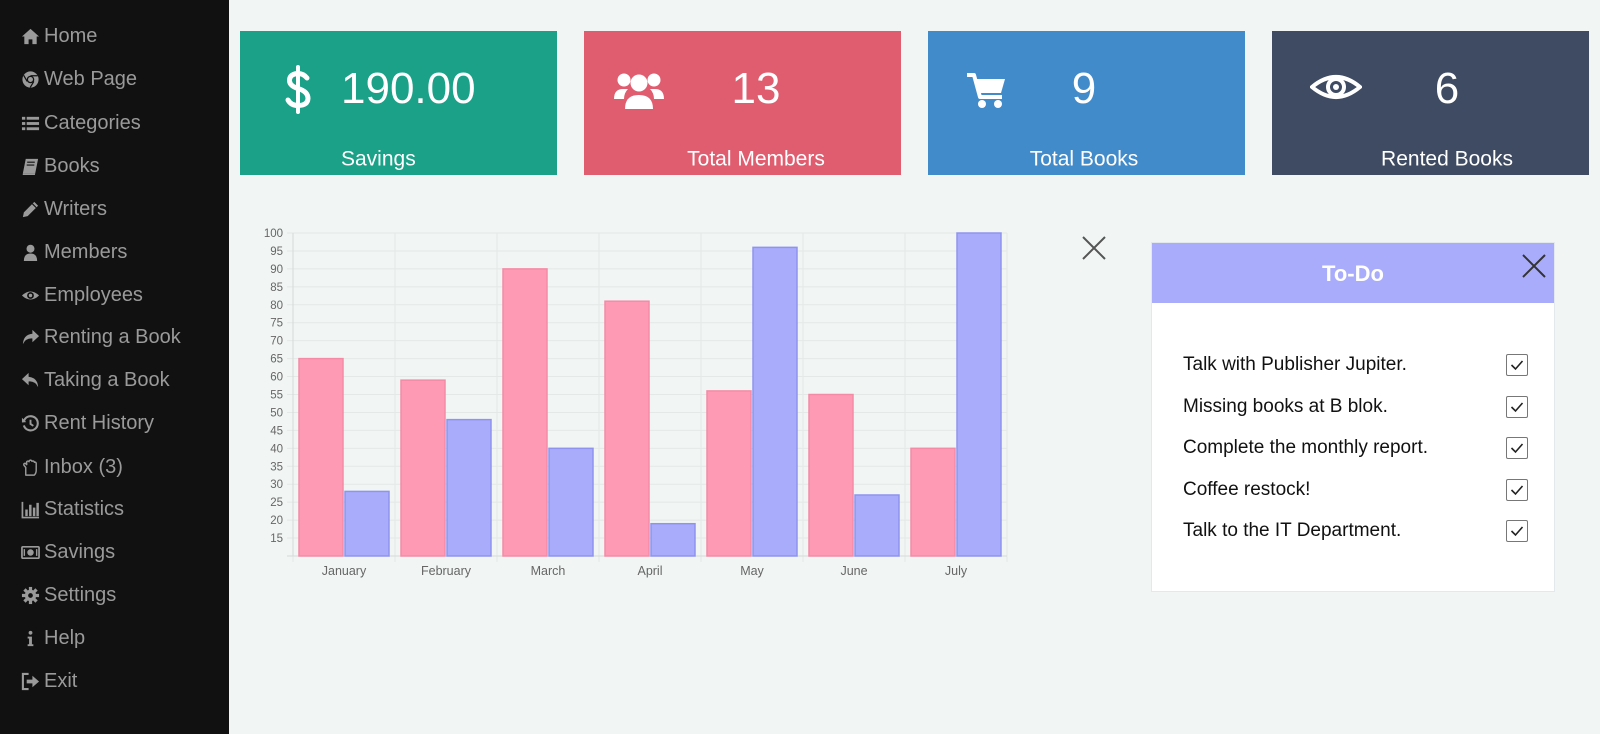 This screenshot has width=1600, height=734. I want to click on sidebar-item-taking-a-book: Taking a Book, so click(94, 380).